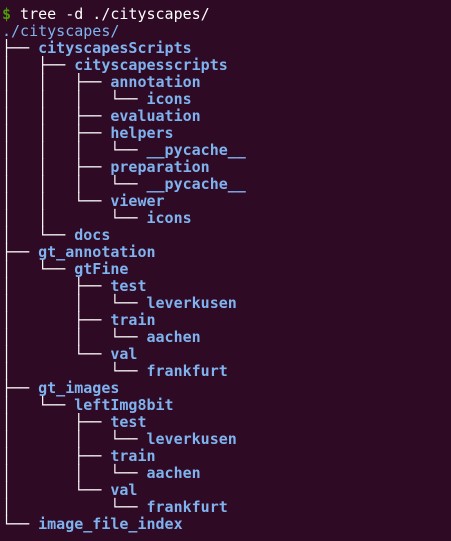 The height and width of the screenshot is (541, 451). I want to click on directory-name: cityscapesscripts, so click(151, 65).